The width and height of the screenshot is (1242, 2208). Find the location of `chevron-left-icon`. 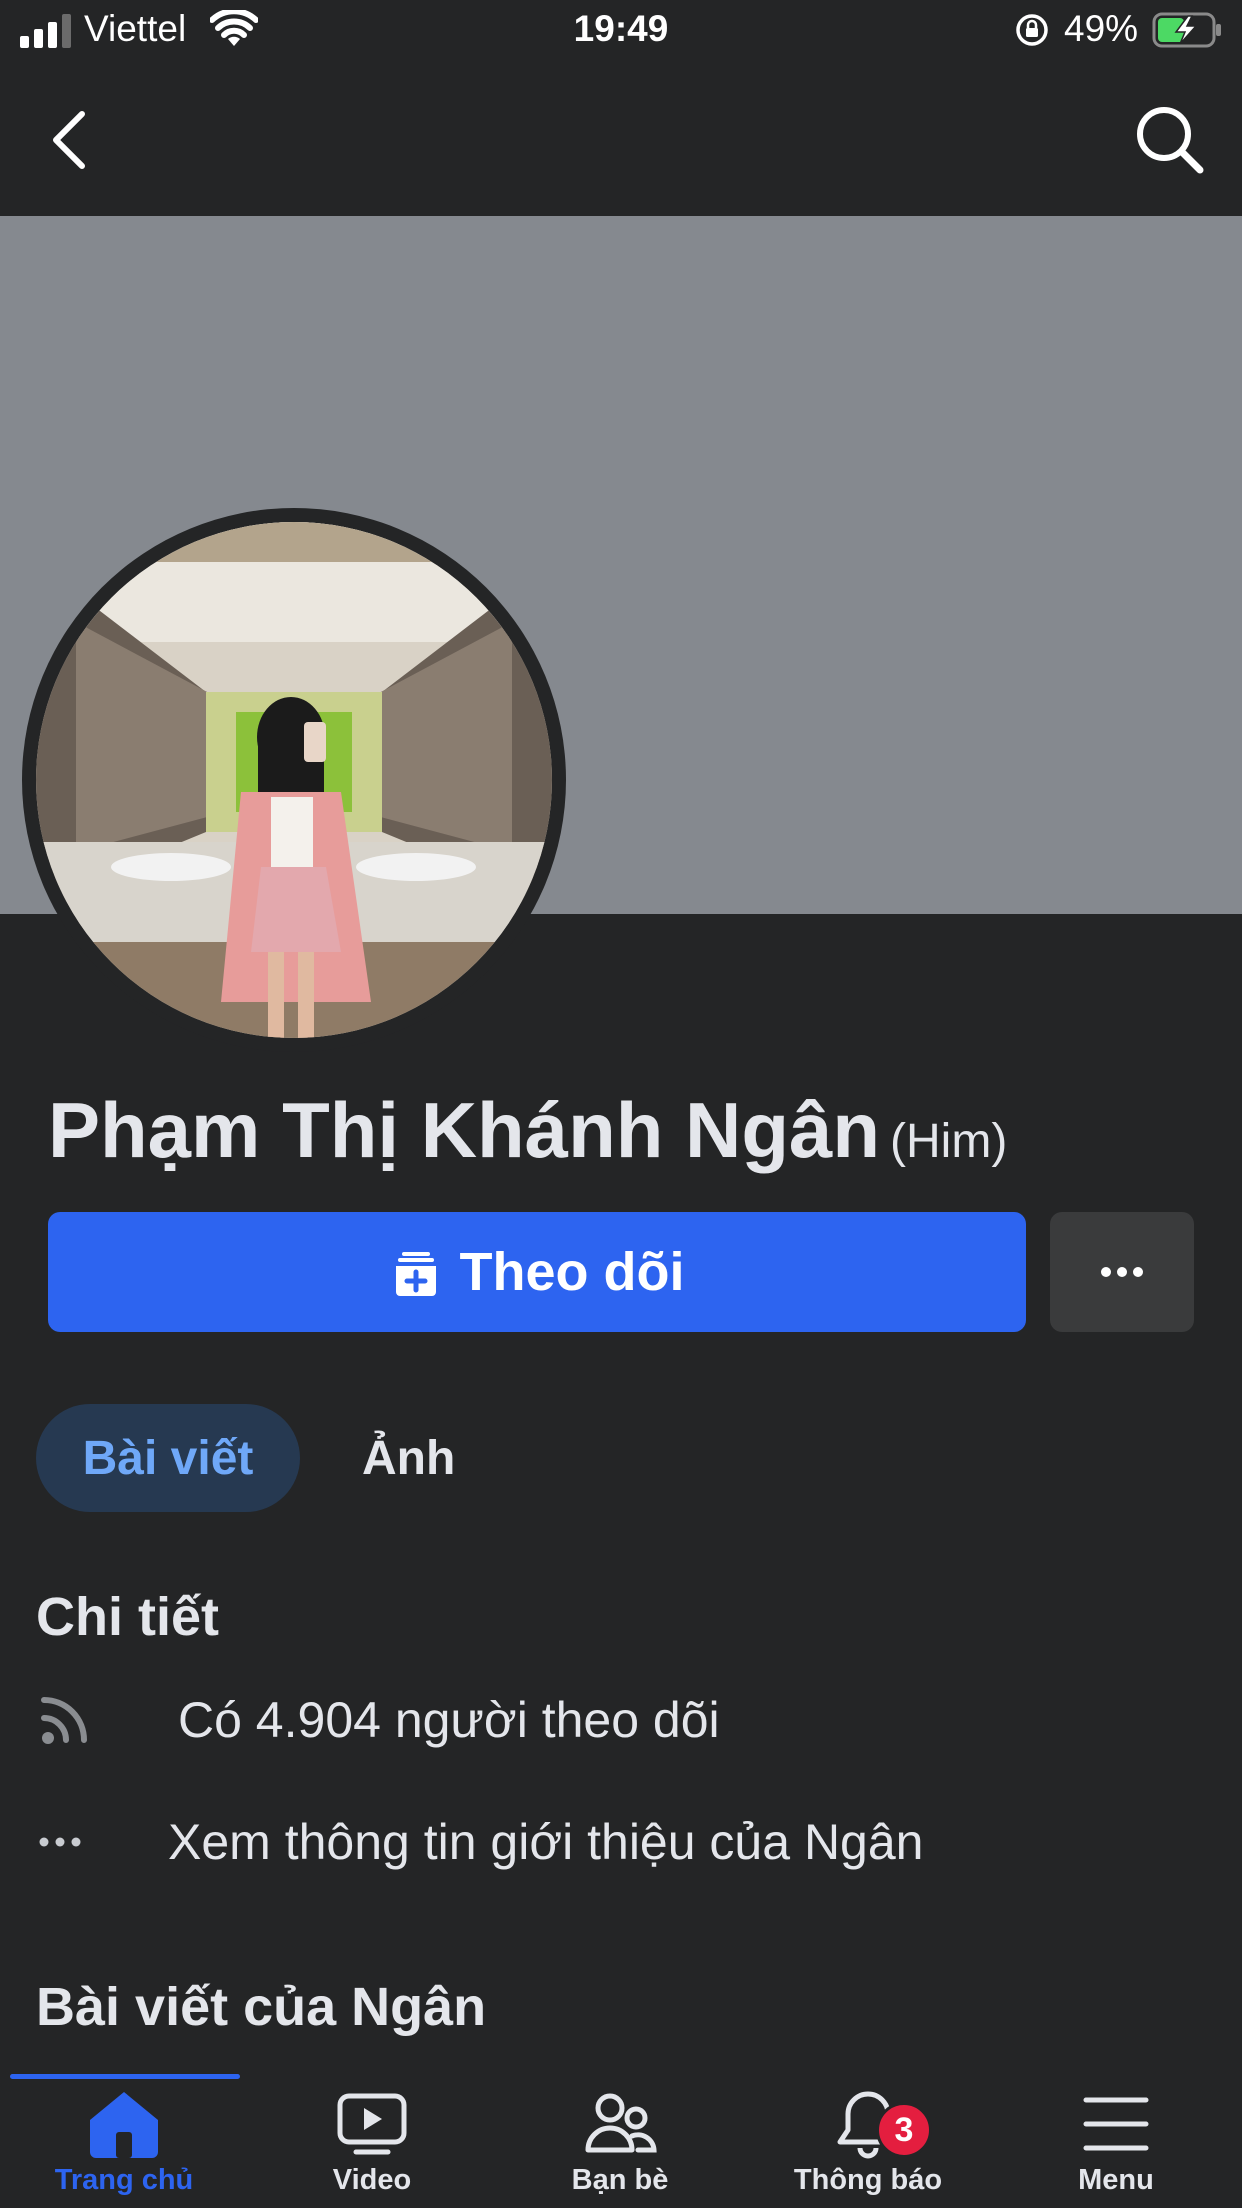

chevron-left-icon is located at coordinates (70, 140).